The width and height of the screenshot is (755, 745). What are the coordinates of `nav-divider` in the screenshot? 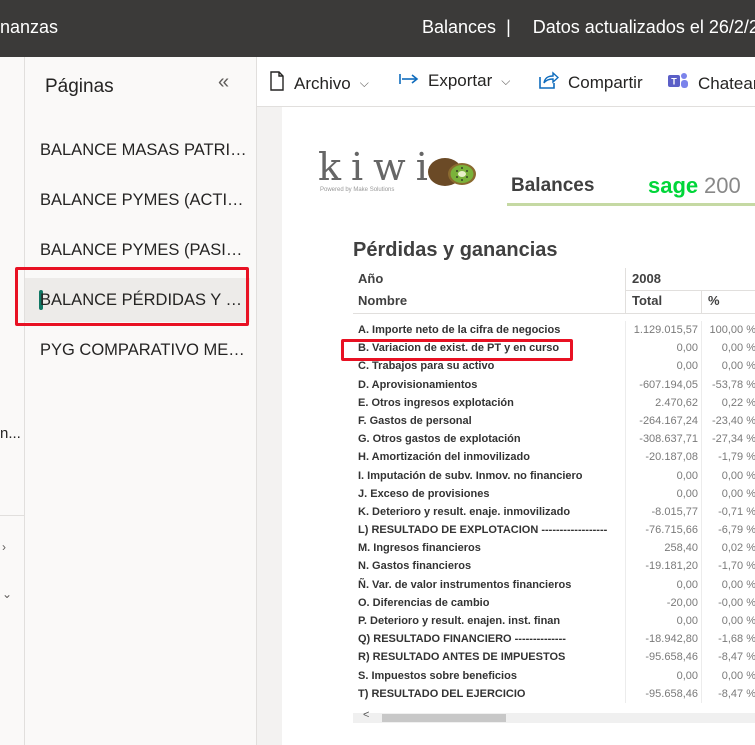 It's located at (12, 515).